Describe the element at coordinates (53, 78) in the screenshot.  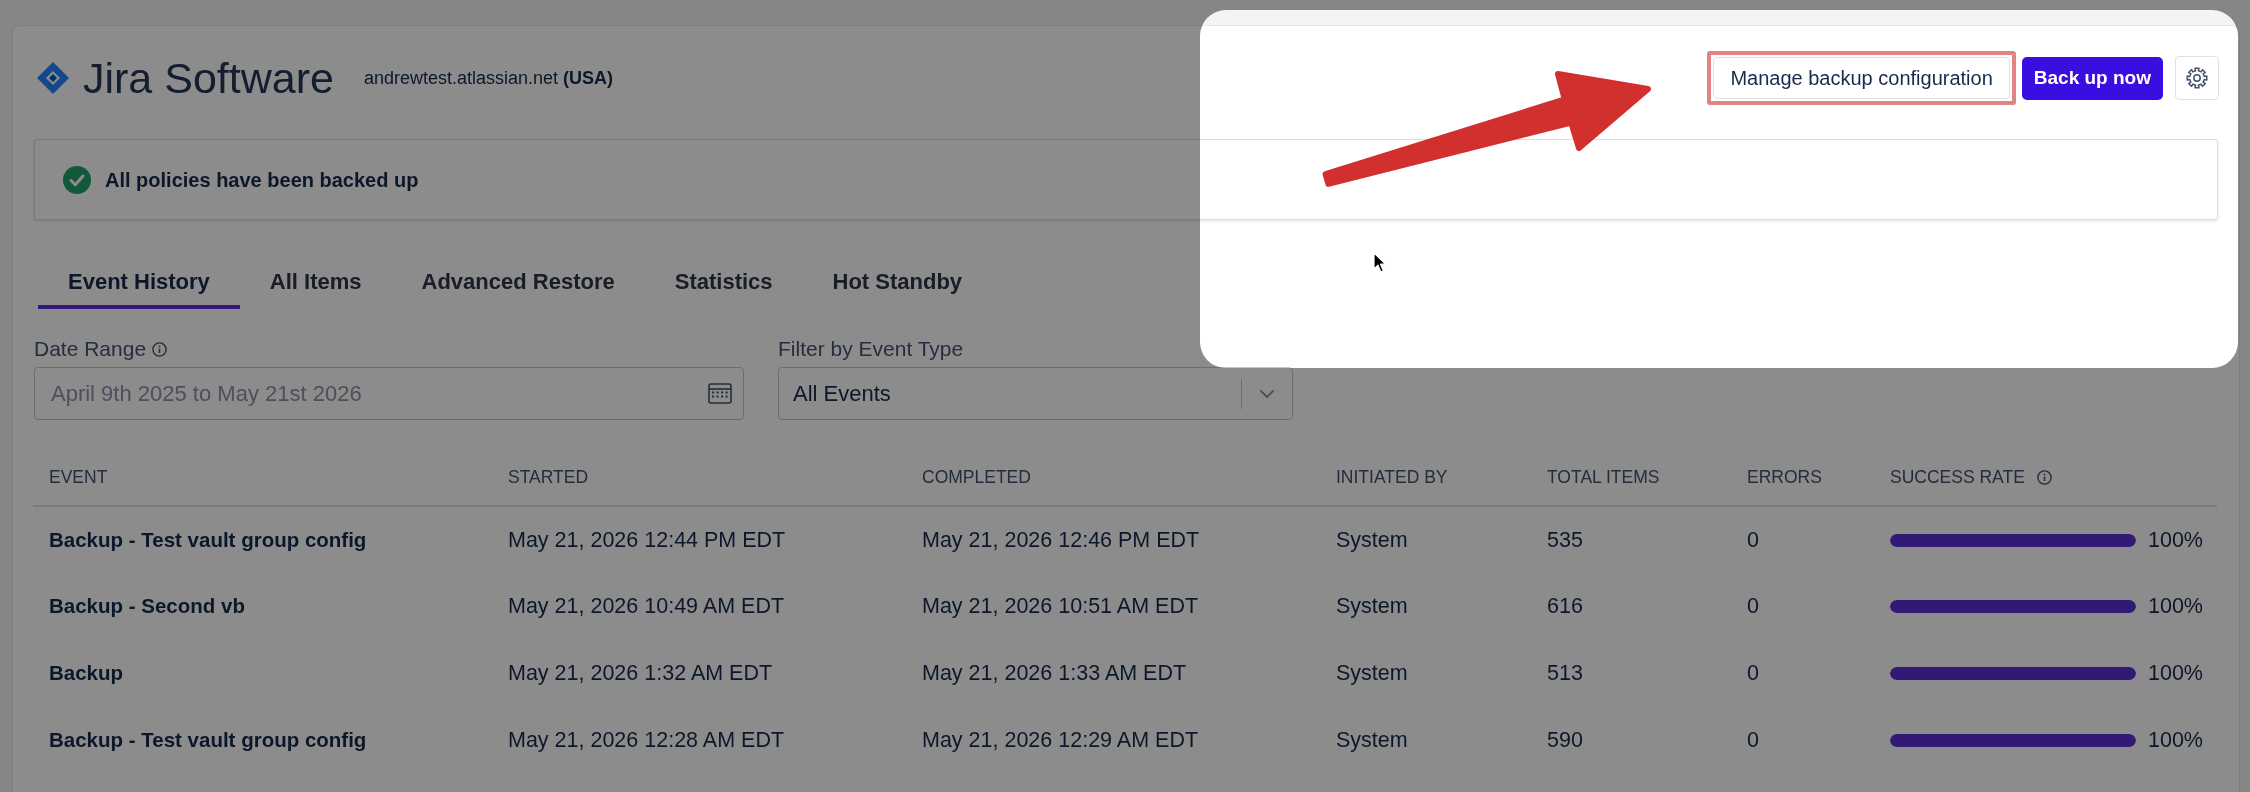
I see `diamond-logo-icon` at that location.